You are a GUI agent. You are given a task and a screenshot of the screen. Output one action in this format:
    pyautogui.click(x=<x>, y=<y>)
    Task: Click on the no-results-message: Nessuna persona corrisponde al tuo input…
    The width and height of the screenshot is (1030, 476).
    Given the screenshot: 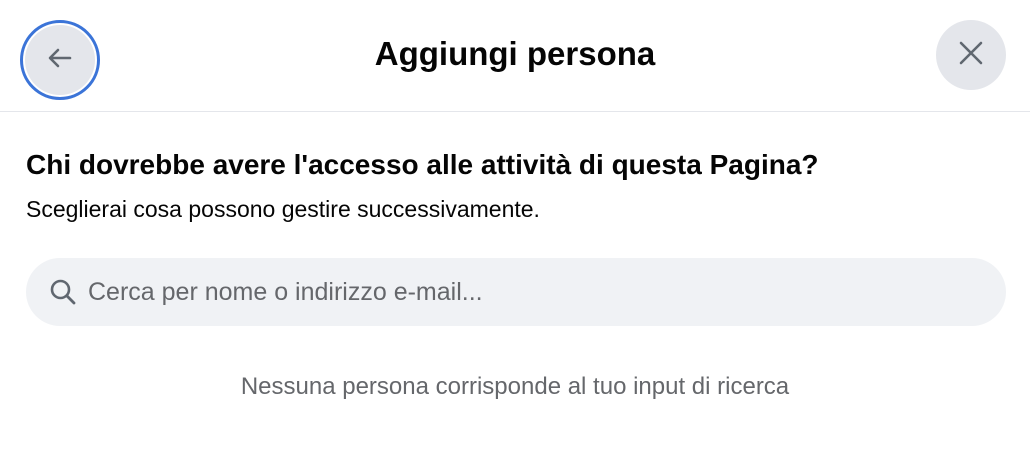 What is the action you would take?
    pyautogui.click(x=515, y=386)
    